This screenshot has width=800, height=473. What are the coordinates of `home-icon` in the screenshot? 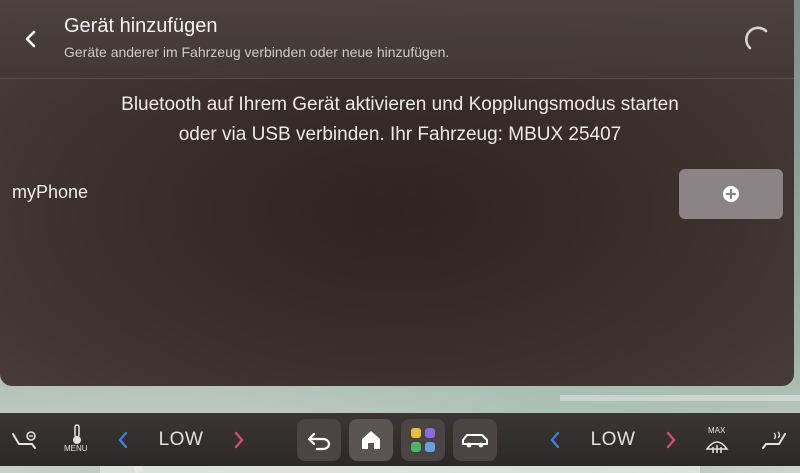 It's located at (371, 440).